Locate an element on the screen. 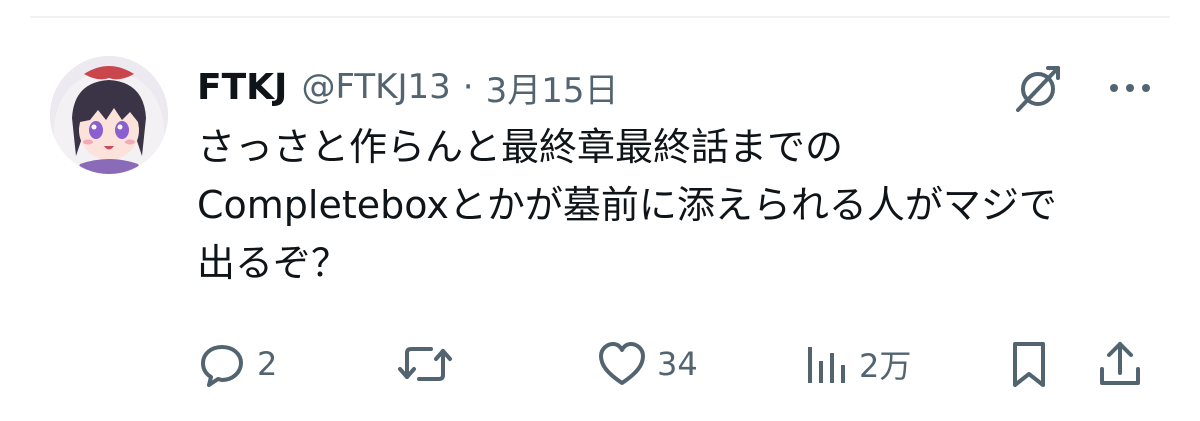 This screenshot has width=1200, height=421. tweet-header: FTKJ @FTKJ13 · 3月15日 is located at coordinates (408, 87).